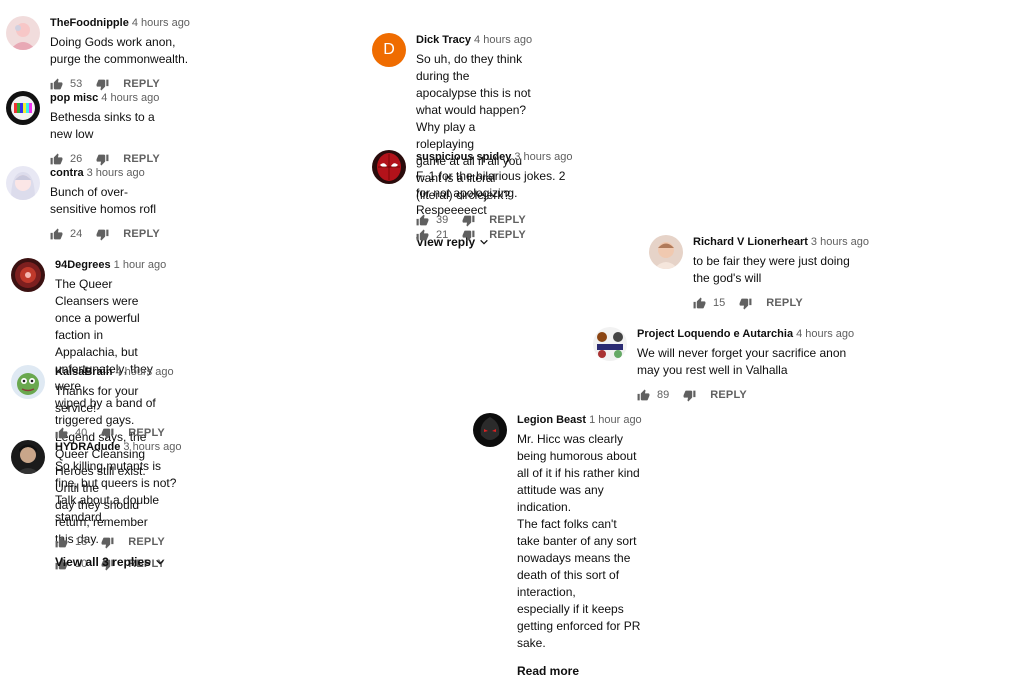 Image resolution: width=1024 pixels, height=678 pixels. Describe the element at coordinates (81, 542) in the screenshot. I see `like-count: 18` at that location.